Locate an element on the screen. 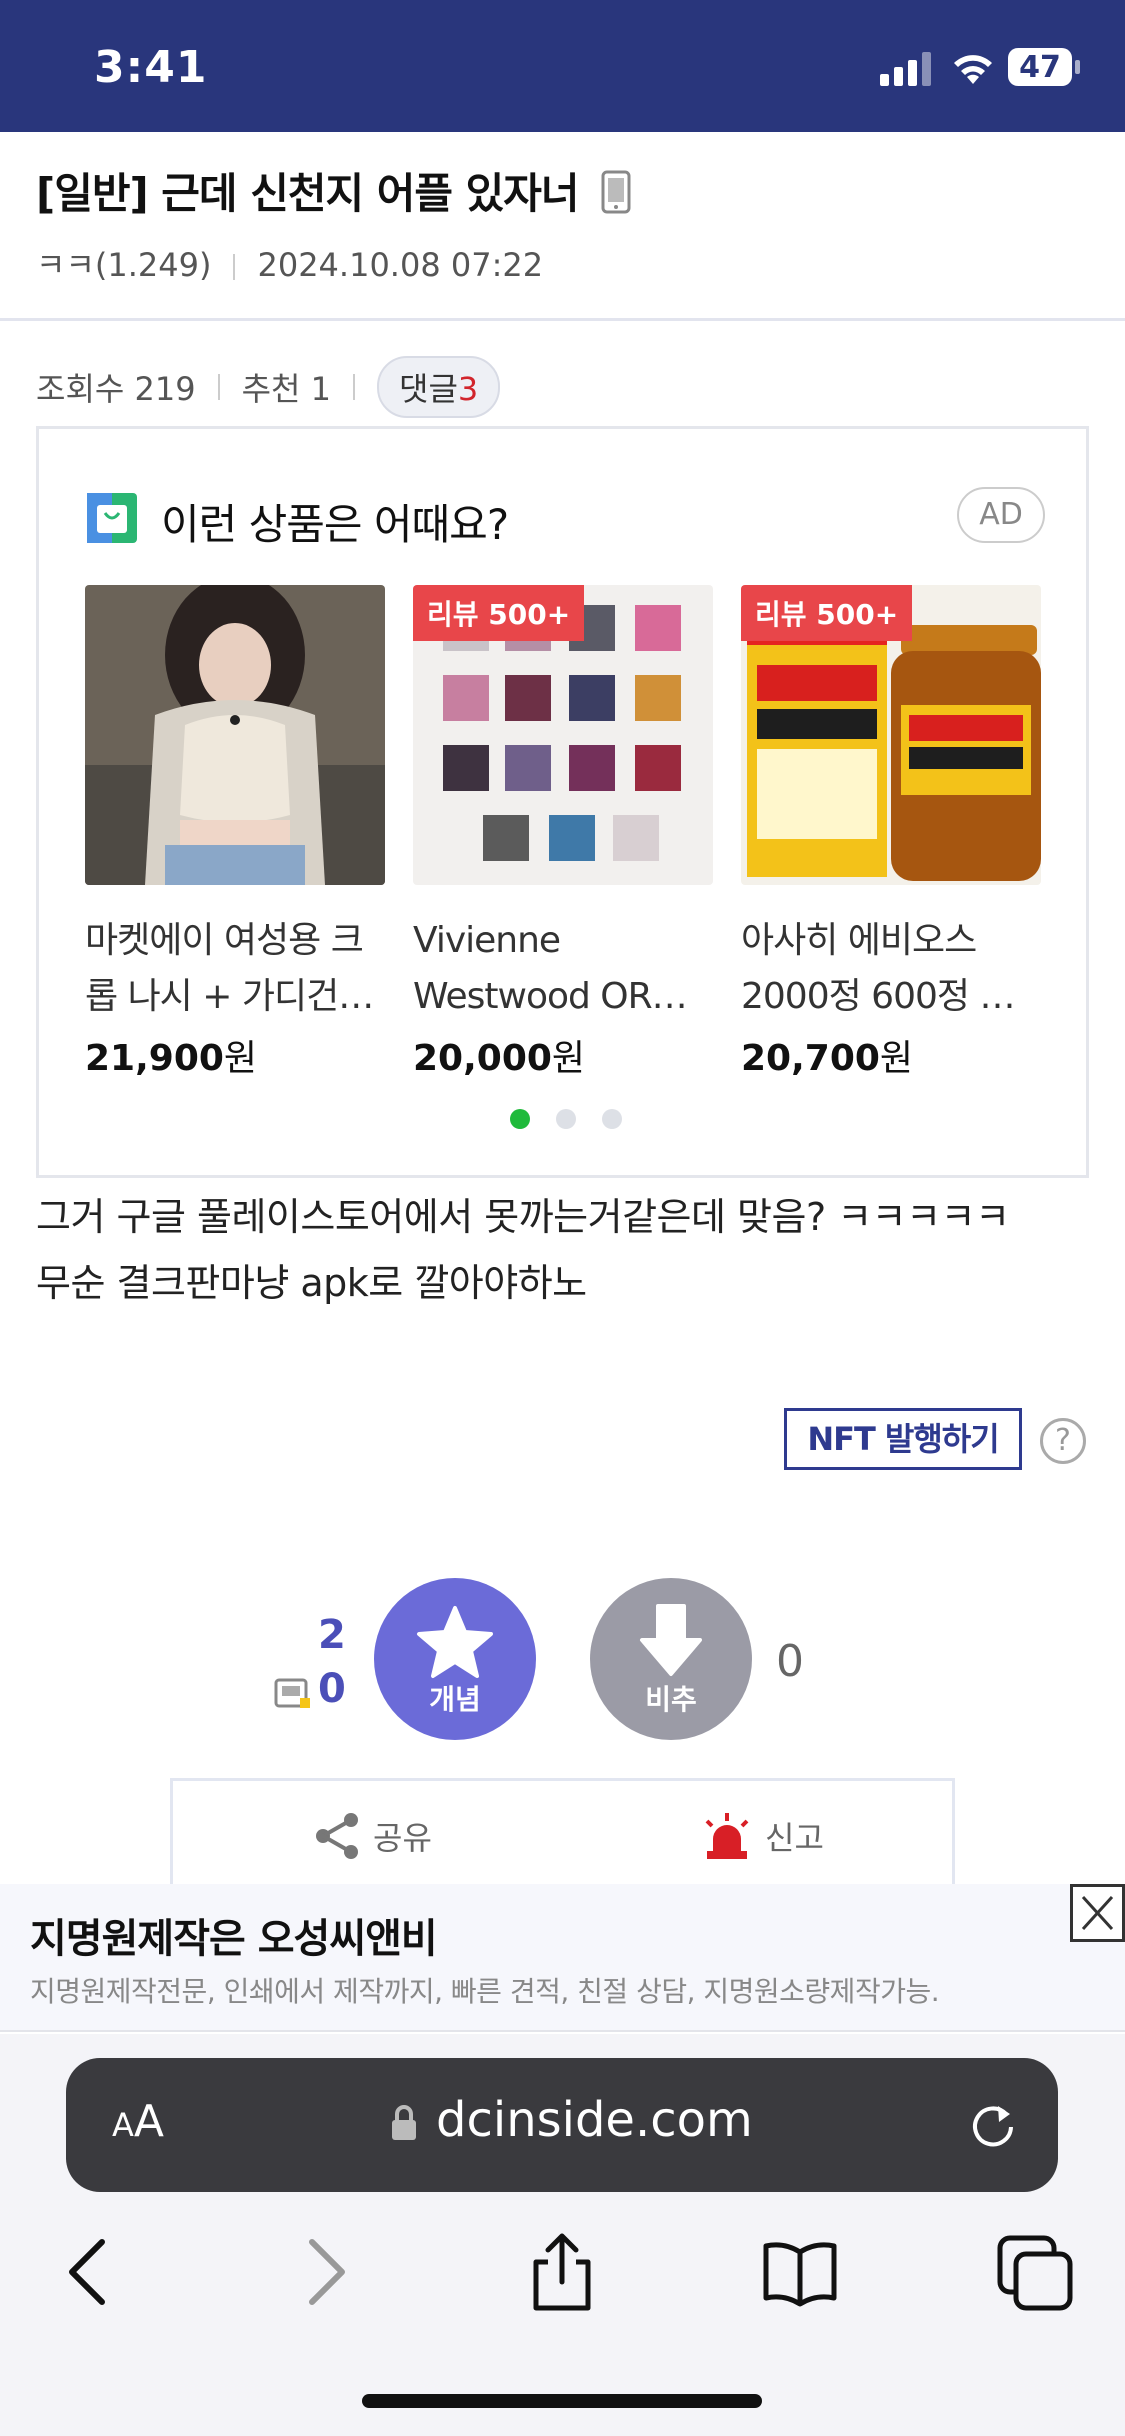 This screenshot has height=2436, width=1125. status-bar: 3:41 47 is located at coordinates (562, 66).